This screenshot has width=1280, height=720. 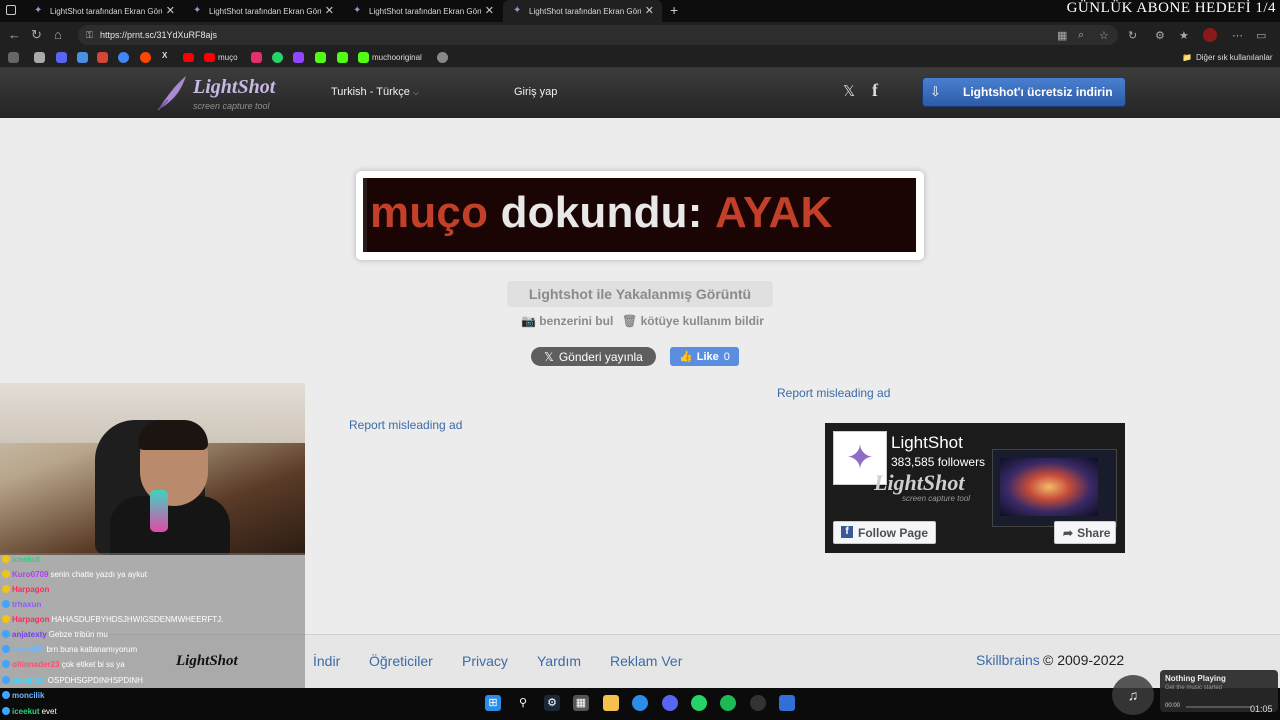 I want to click on site-logo: LightShot, so click(x=234, y=87).